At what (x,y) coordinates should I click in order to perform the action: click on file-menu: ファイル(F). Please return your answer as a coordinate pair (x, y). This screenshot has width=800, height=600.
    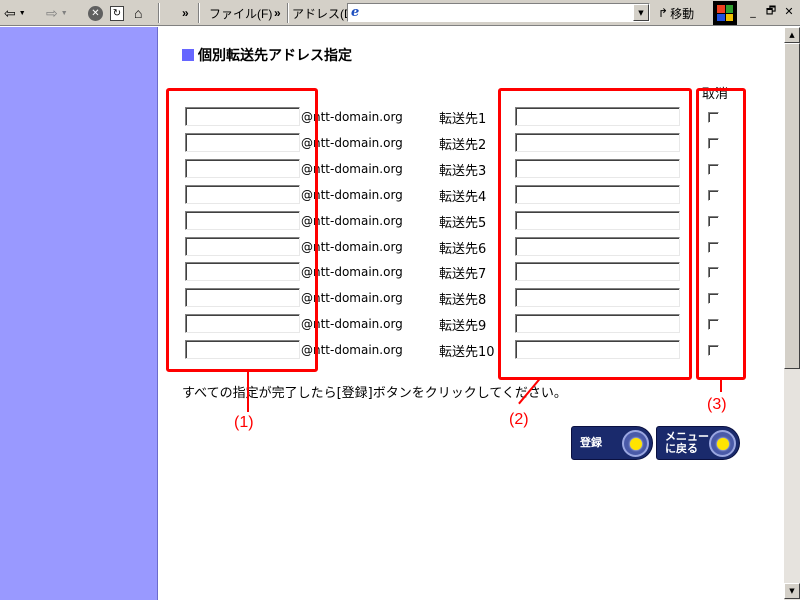
    Looking at the image, I should click on (240, 13).